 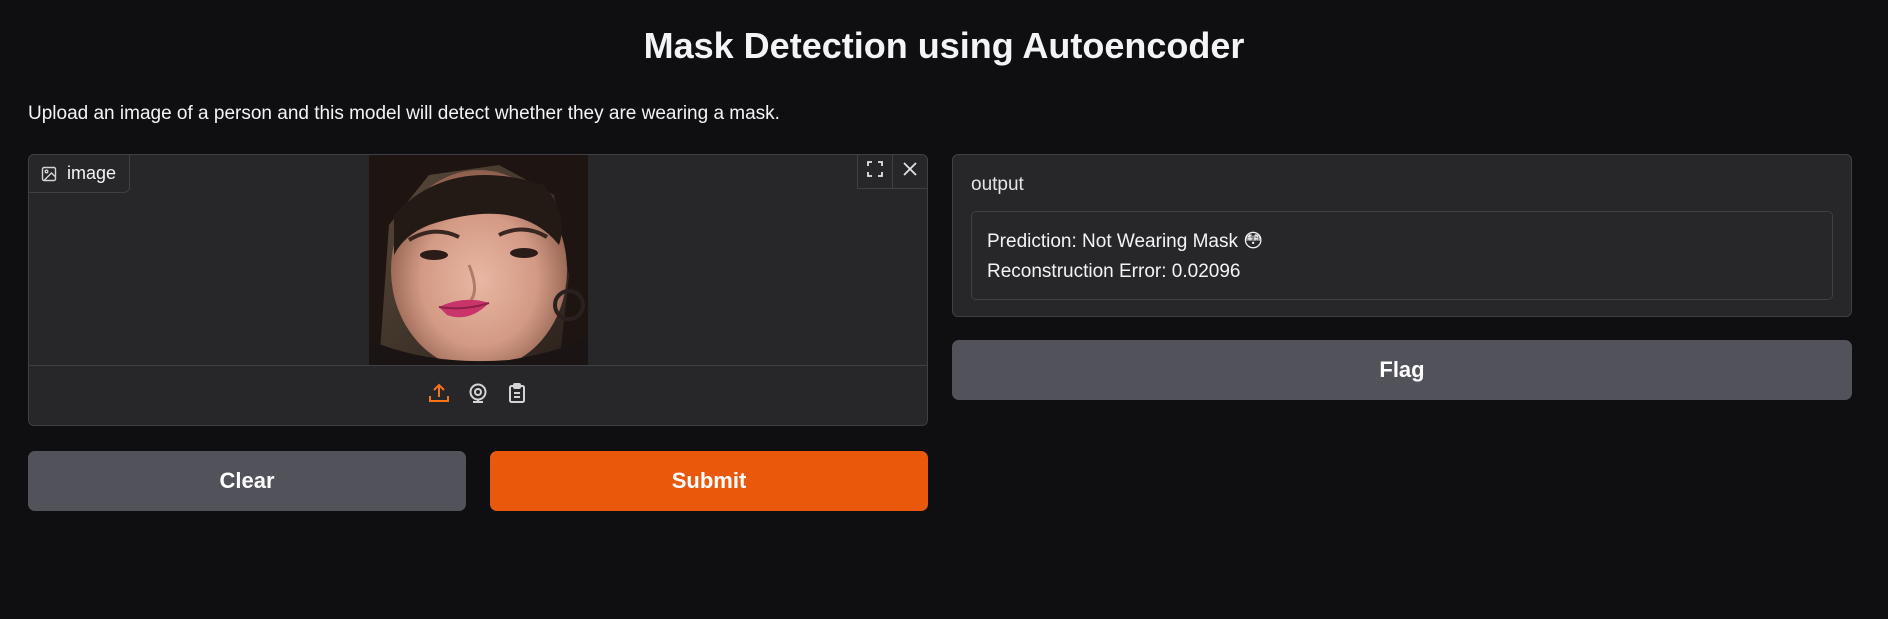 I want to click on clear-image-button, so click(x=909, y=172).